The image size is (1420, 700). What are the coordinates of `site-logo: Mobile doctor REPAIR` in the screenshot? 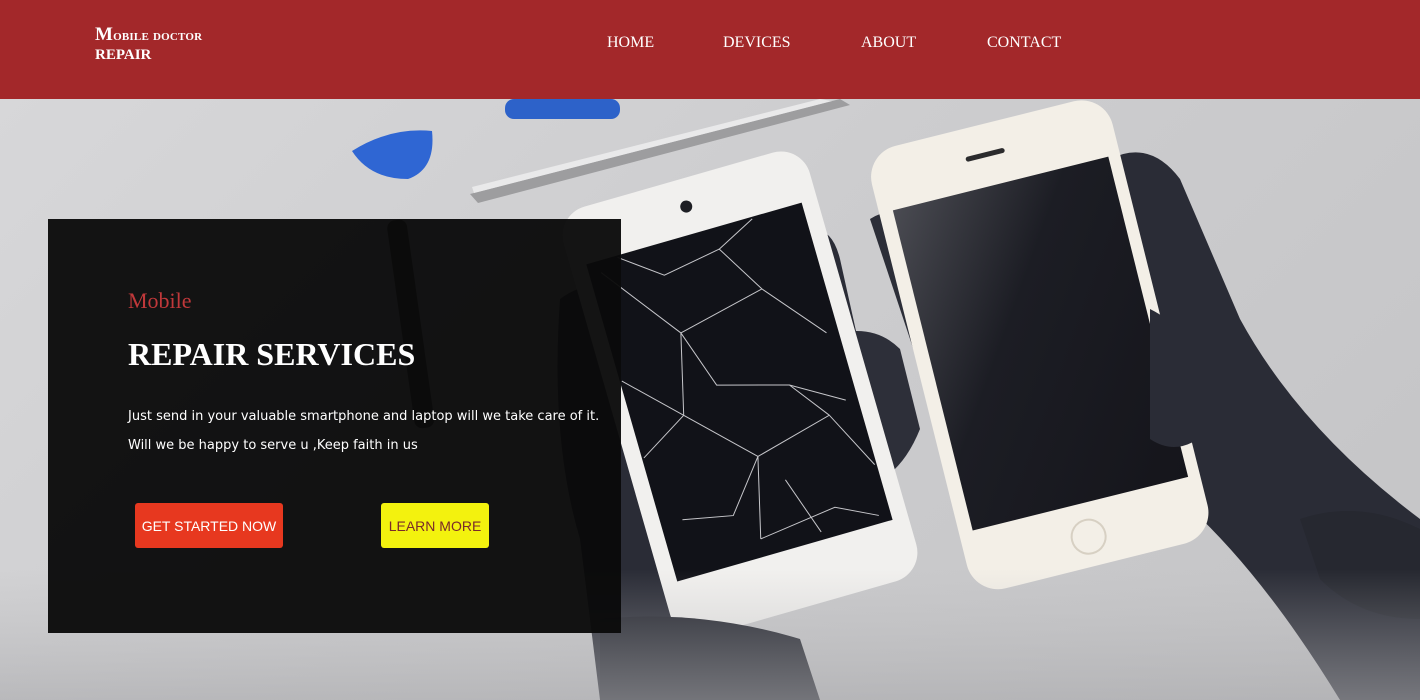 It's located at (148, 45).